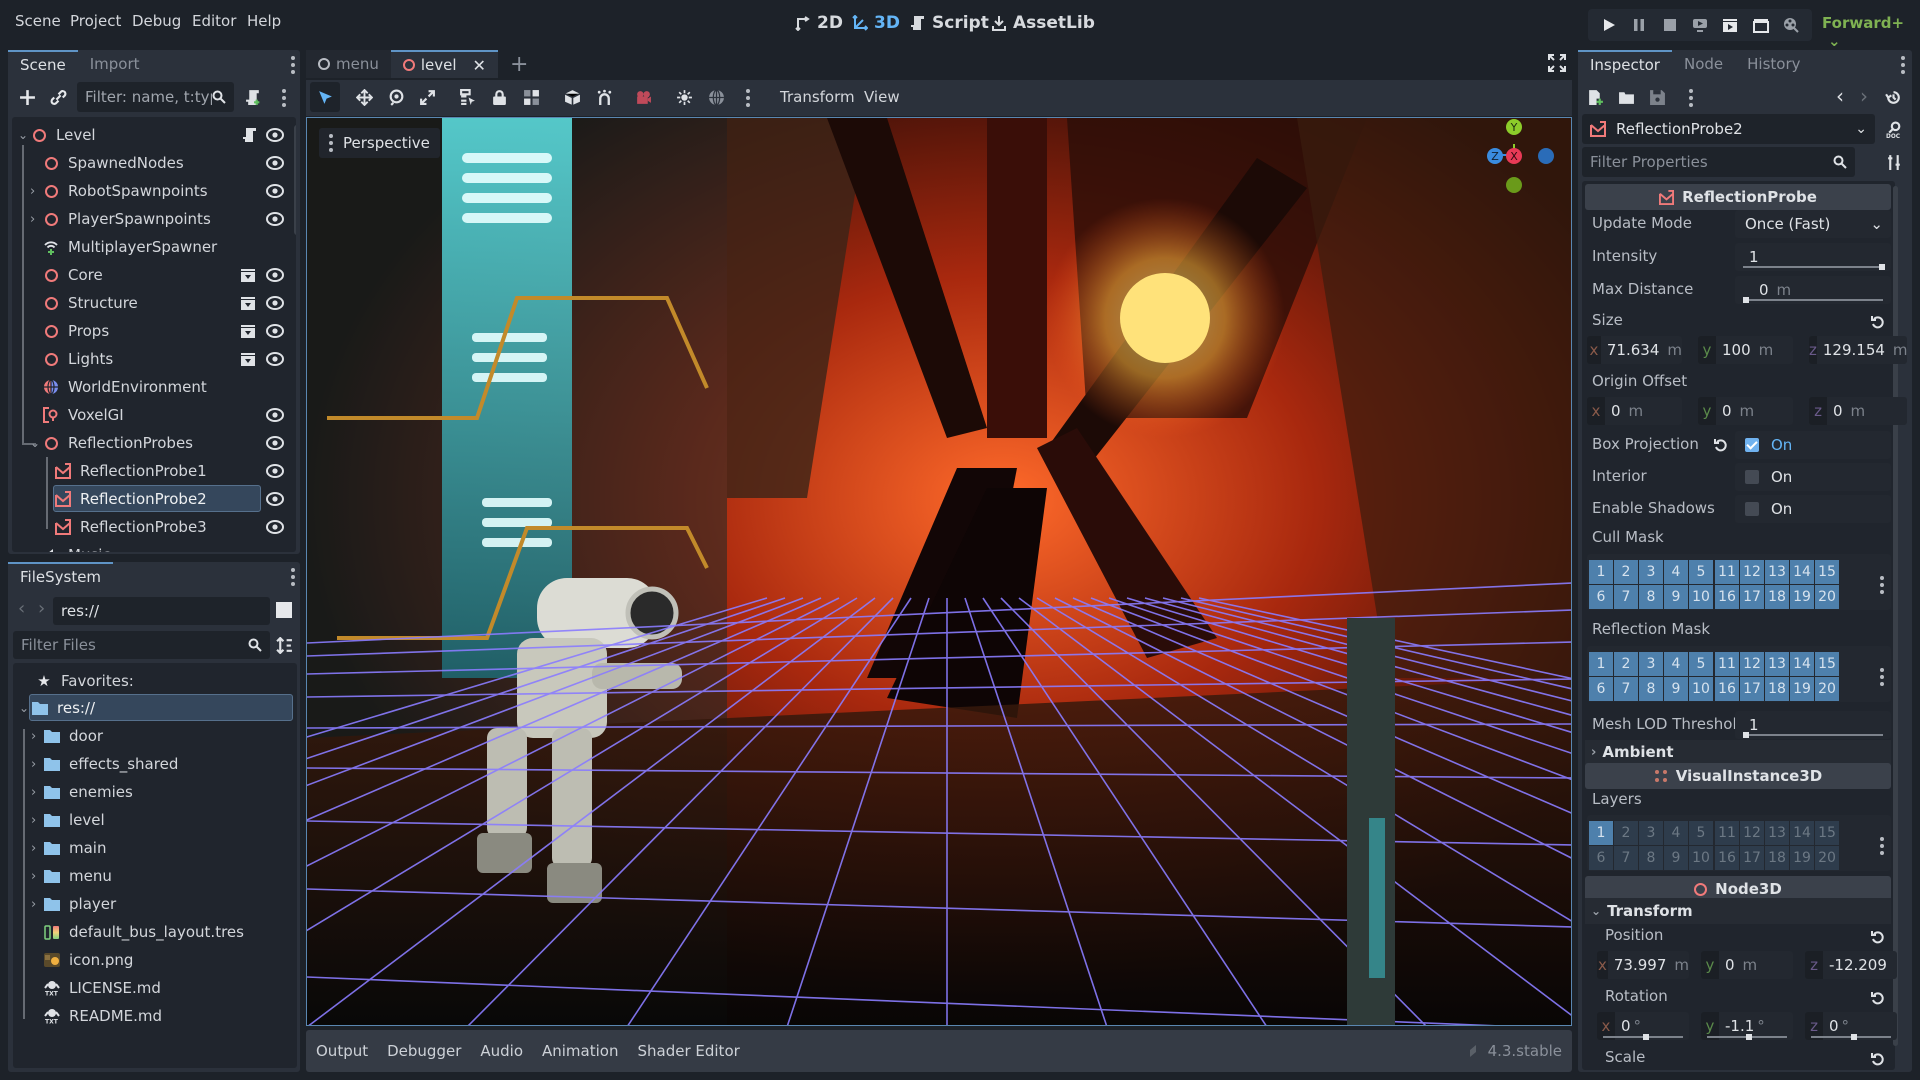 The width and height of the screenshot is (1920, 1080). What do you see at coordinates (1609, 25) in the screenshot?
I see `play-icon` at bounding box center [1609, 25].